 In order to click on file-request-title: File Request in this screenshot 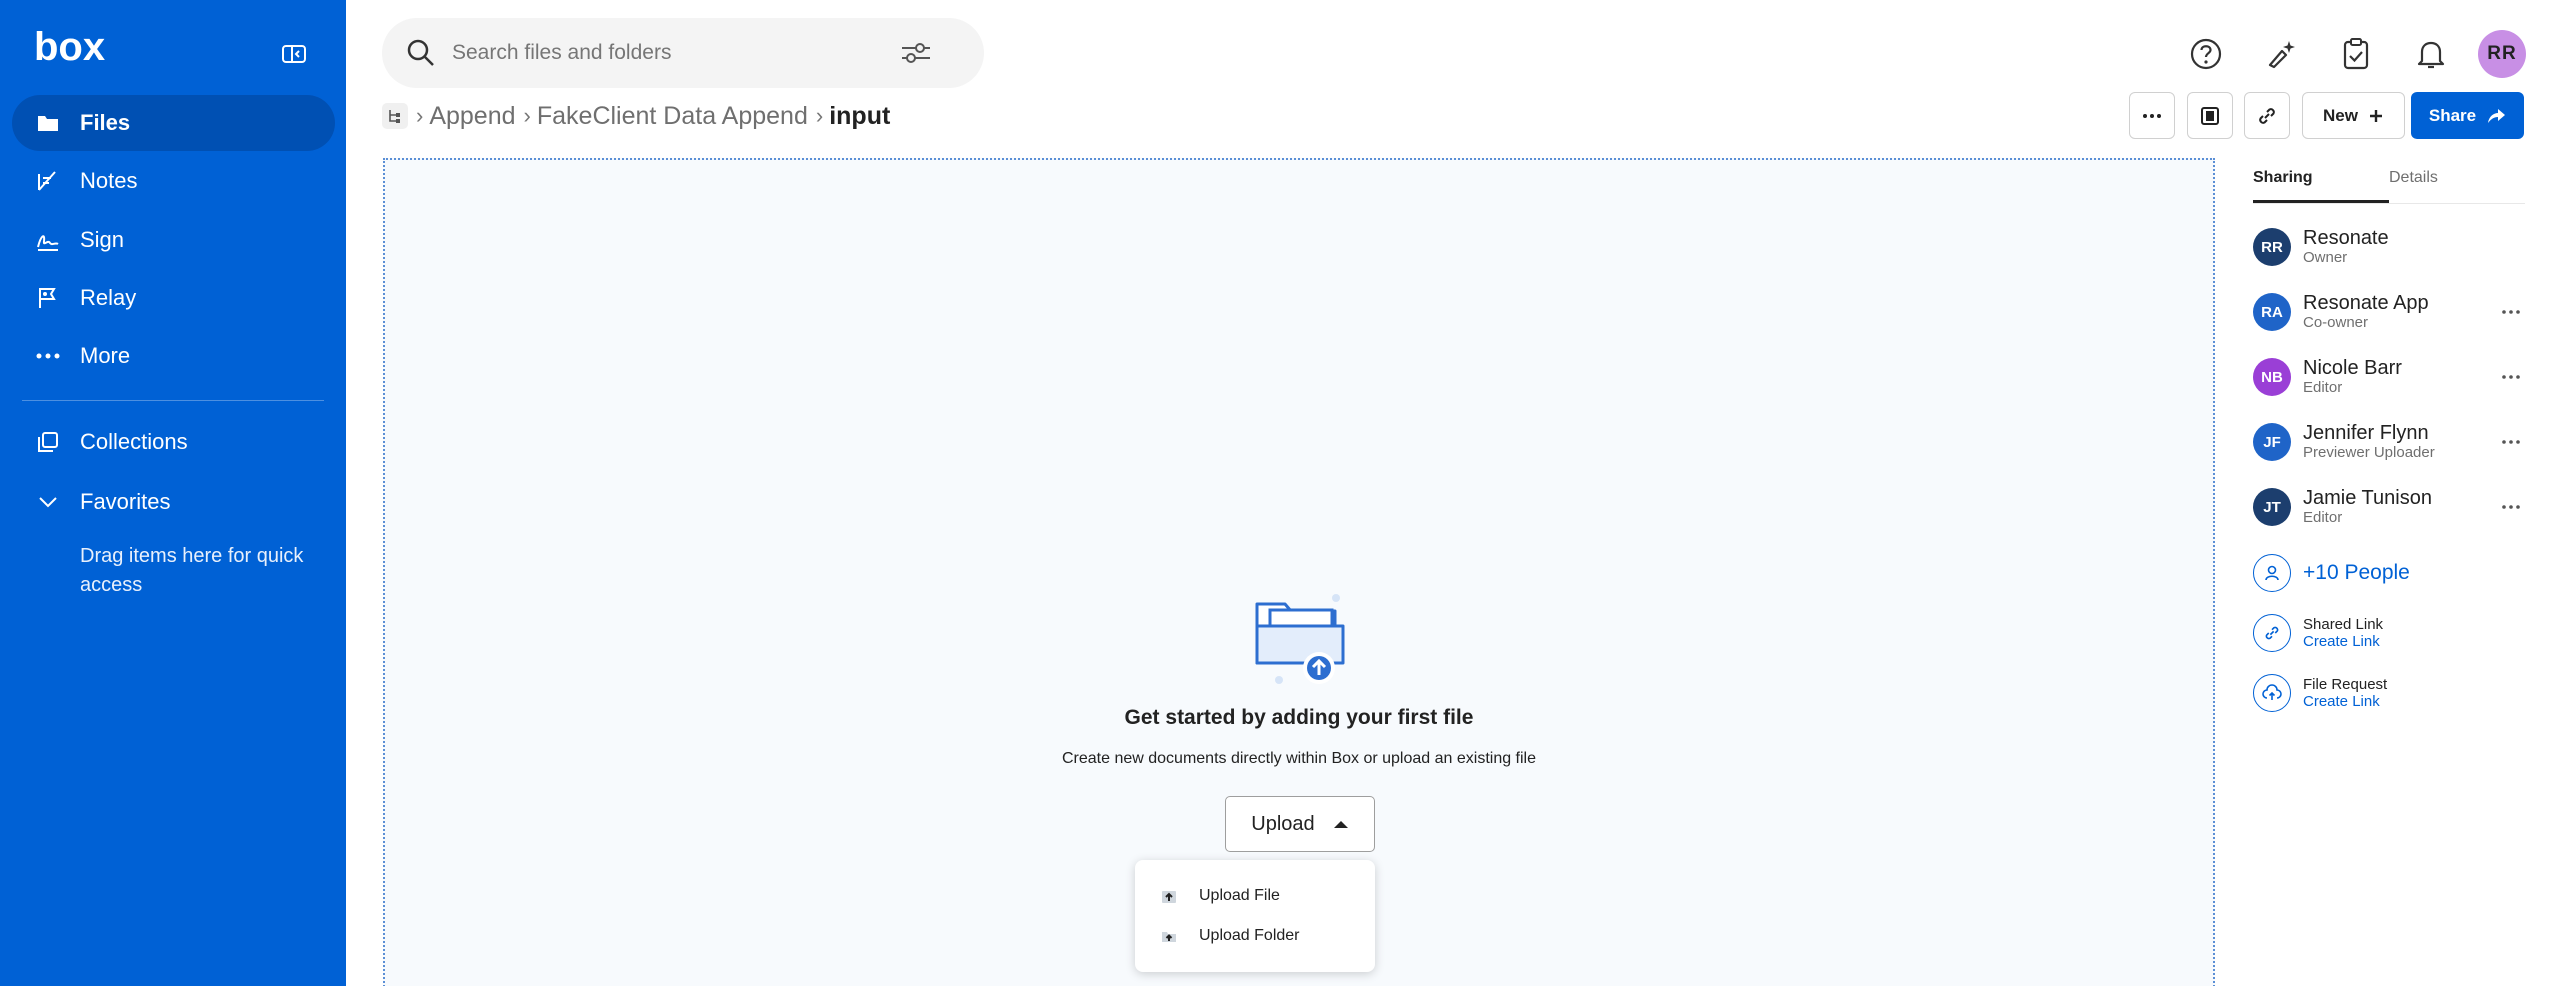, I will do `click(2345, 684)`.